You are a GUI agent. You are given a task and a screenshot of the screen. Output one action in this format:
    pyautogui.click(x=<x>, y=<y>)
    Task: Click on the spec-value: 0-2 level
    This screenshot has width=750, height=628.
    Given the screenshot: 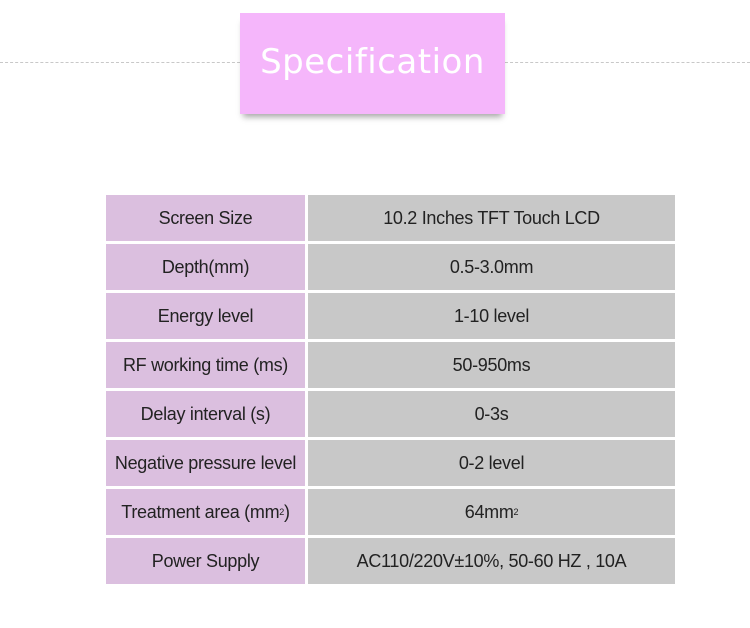 What is the action you would take?
    pyautogui.click(x=491, y=463)
    